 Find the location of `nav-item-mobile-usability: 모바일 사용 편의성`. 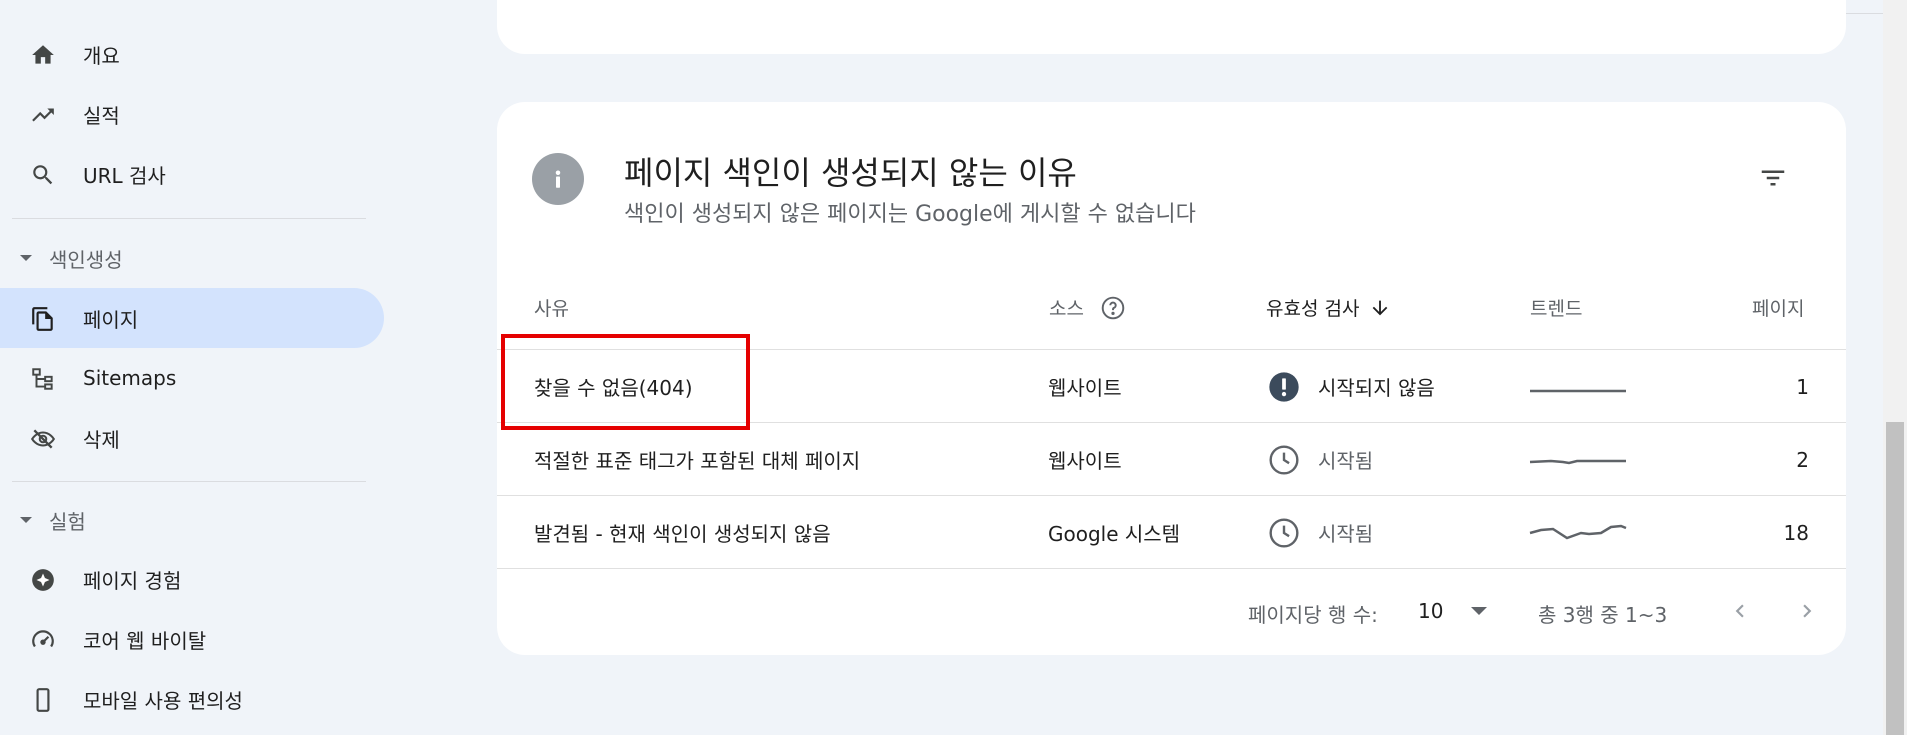

nav-item-mobile-usability: 모바일 사용 편의성 is located at coordinates (192, 699).